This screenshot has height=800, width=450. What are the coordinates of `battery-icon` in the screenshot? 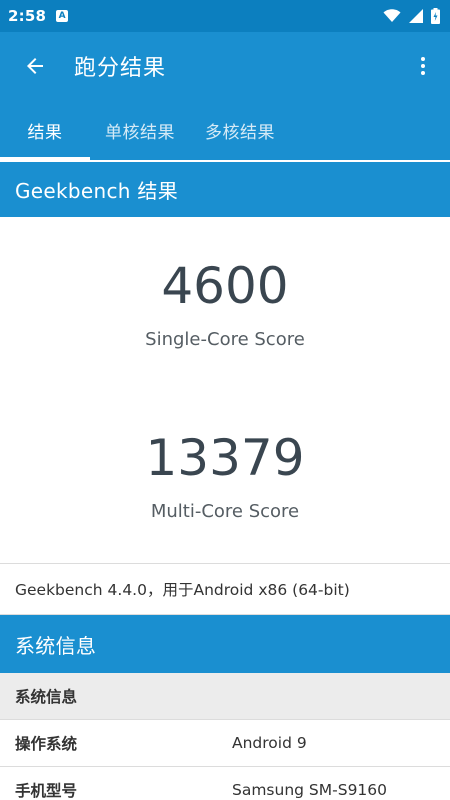 It's located at (435, 16).